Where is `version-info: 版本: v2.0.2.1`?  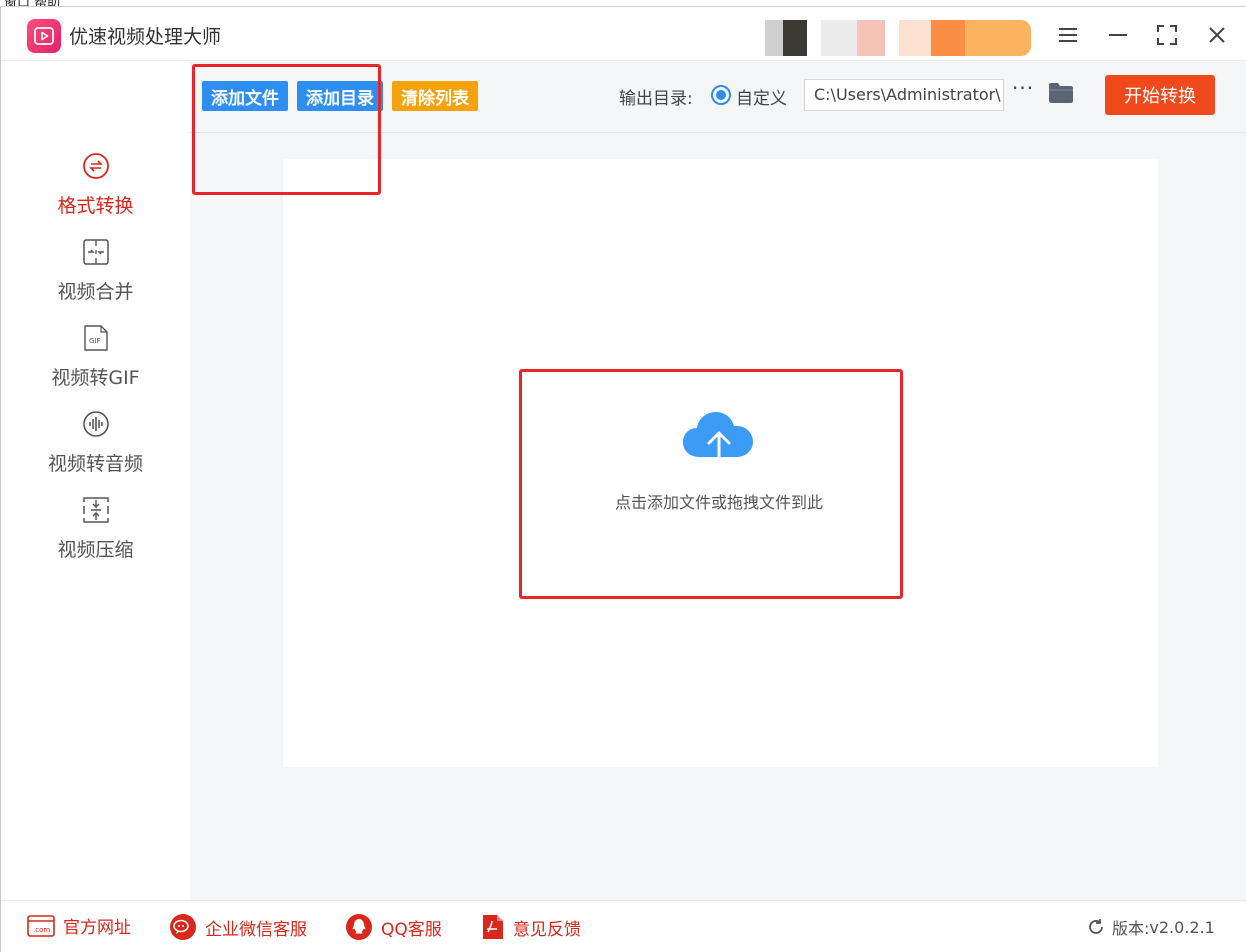 version-info: 版本: v2.0.2.1 is located at coordinates (1150, 927).